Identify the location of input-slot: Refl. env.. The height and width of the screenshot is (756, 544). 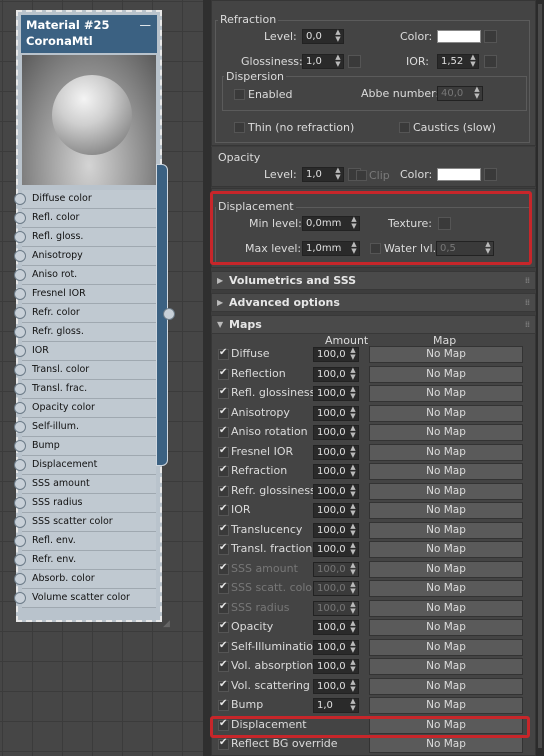
(85, 541).